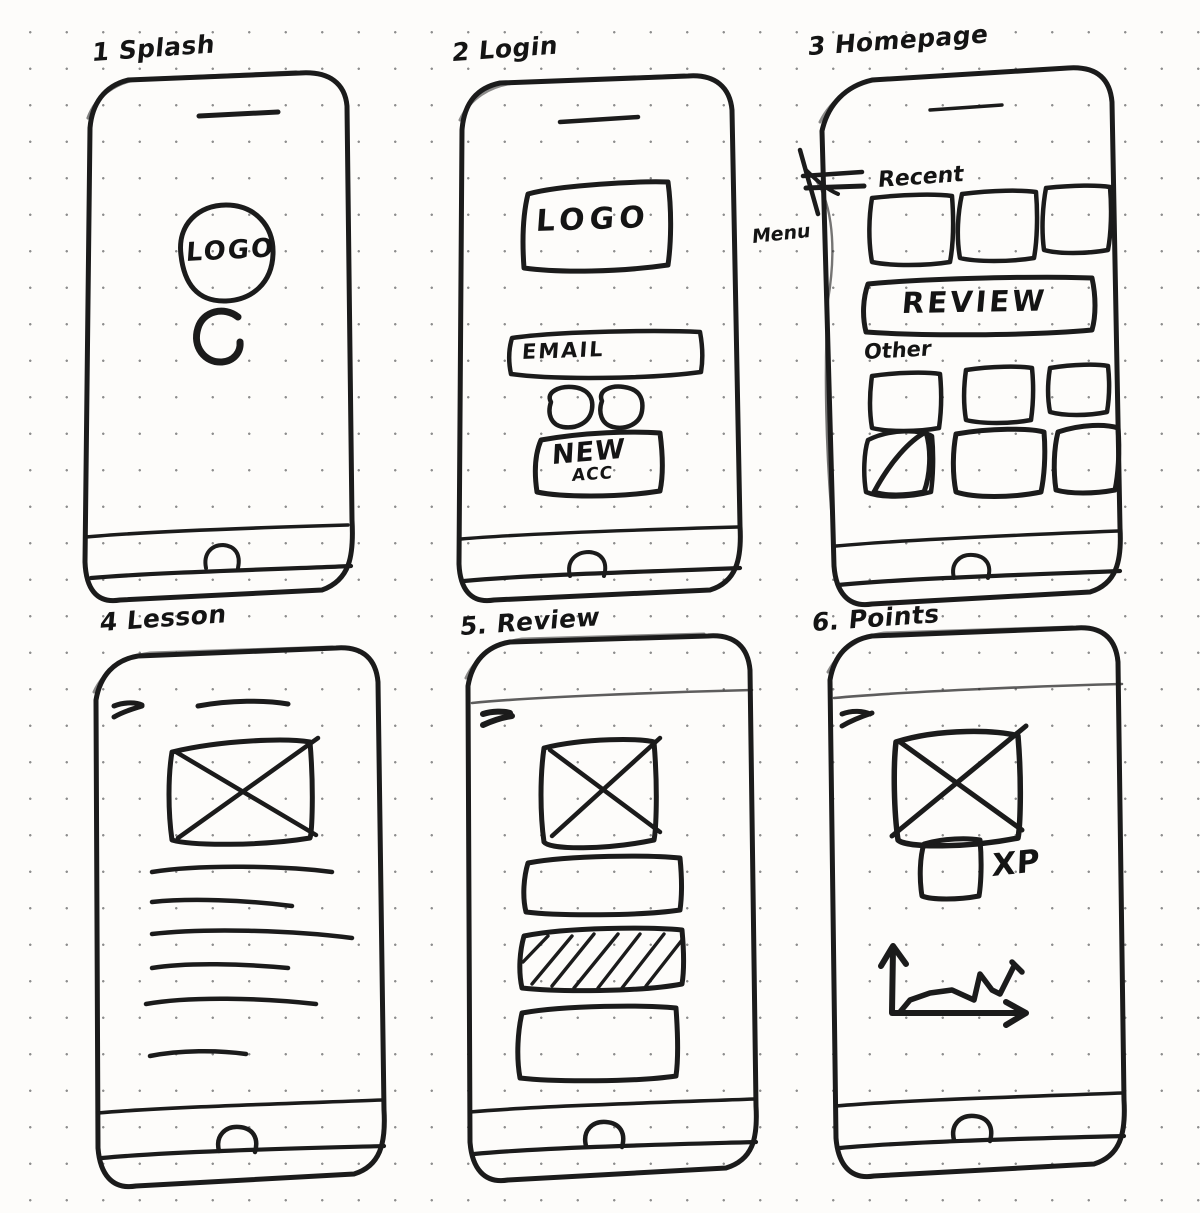 The height and width of the screenshot is (1213, 1200). Describe the element at coordinates (977, 903) in the screenshot. I see `wireframe-points` at that location.